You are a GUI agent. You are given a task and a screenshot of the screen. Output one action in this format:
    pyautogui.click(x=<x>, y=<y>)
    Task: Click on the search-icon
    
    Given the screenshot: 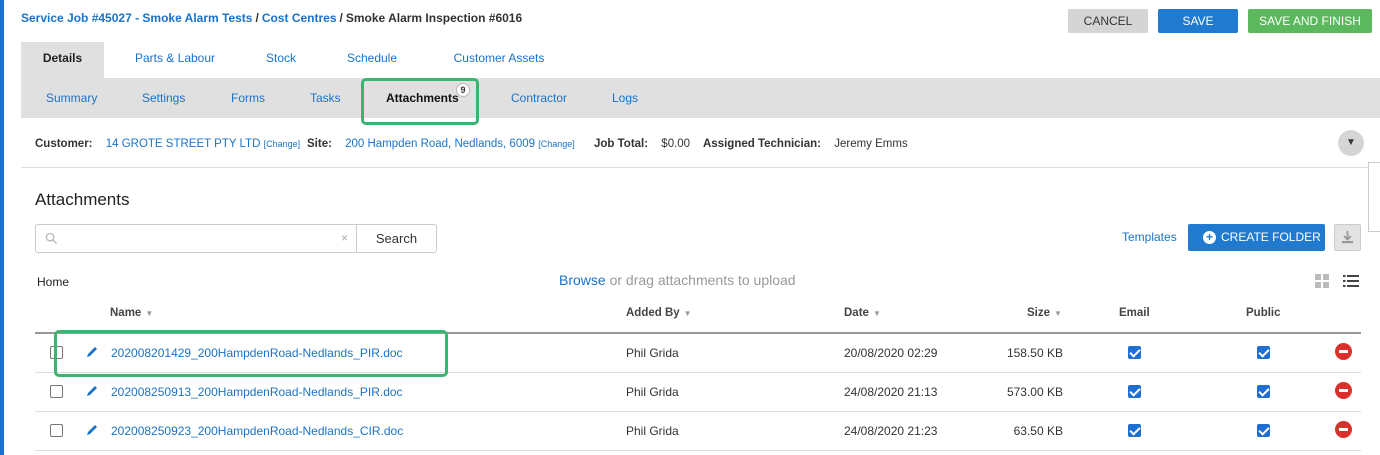 What is the action you would take?
    pyautogui.click(x=51, y=238)
    